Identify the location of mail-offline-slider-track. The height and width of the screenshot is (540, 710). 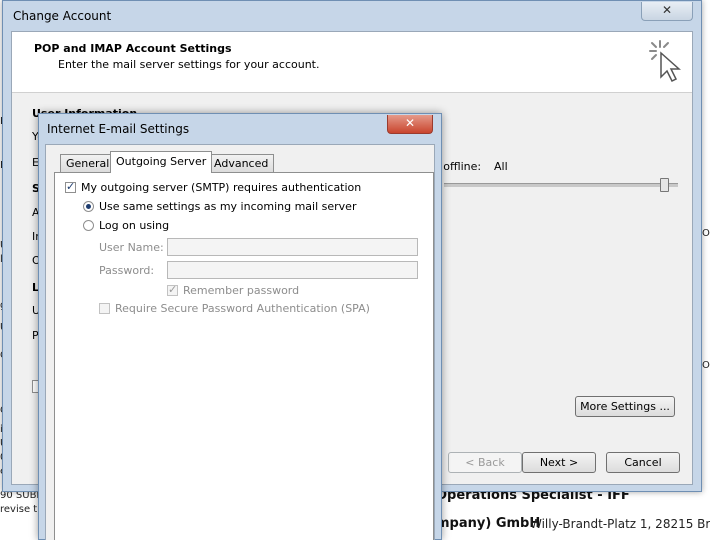
(561, 185).